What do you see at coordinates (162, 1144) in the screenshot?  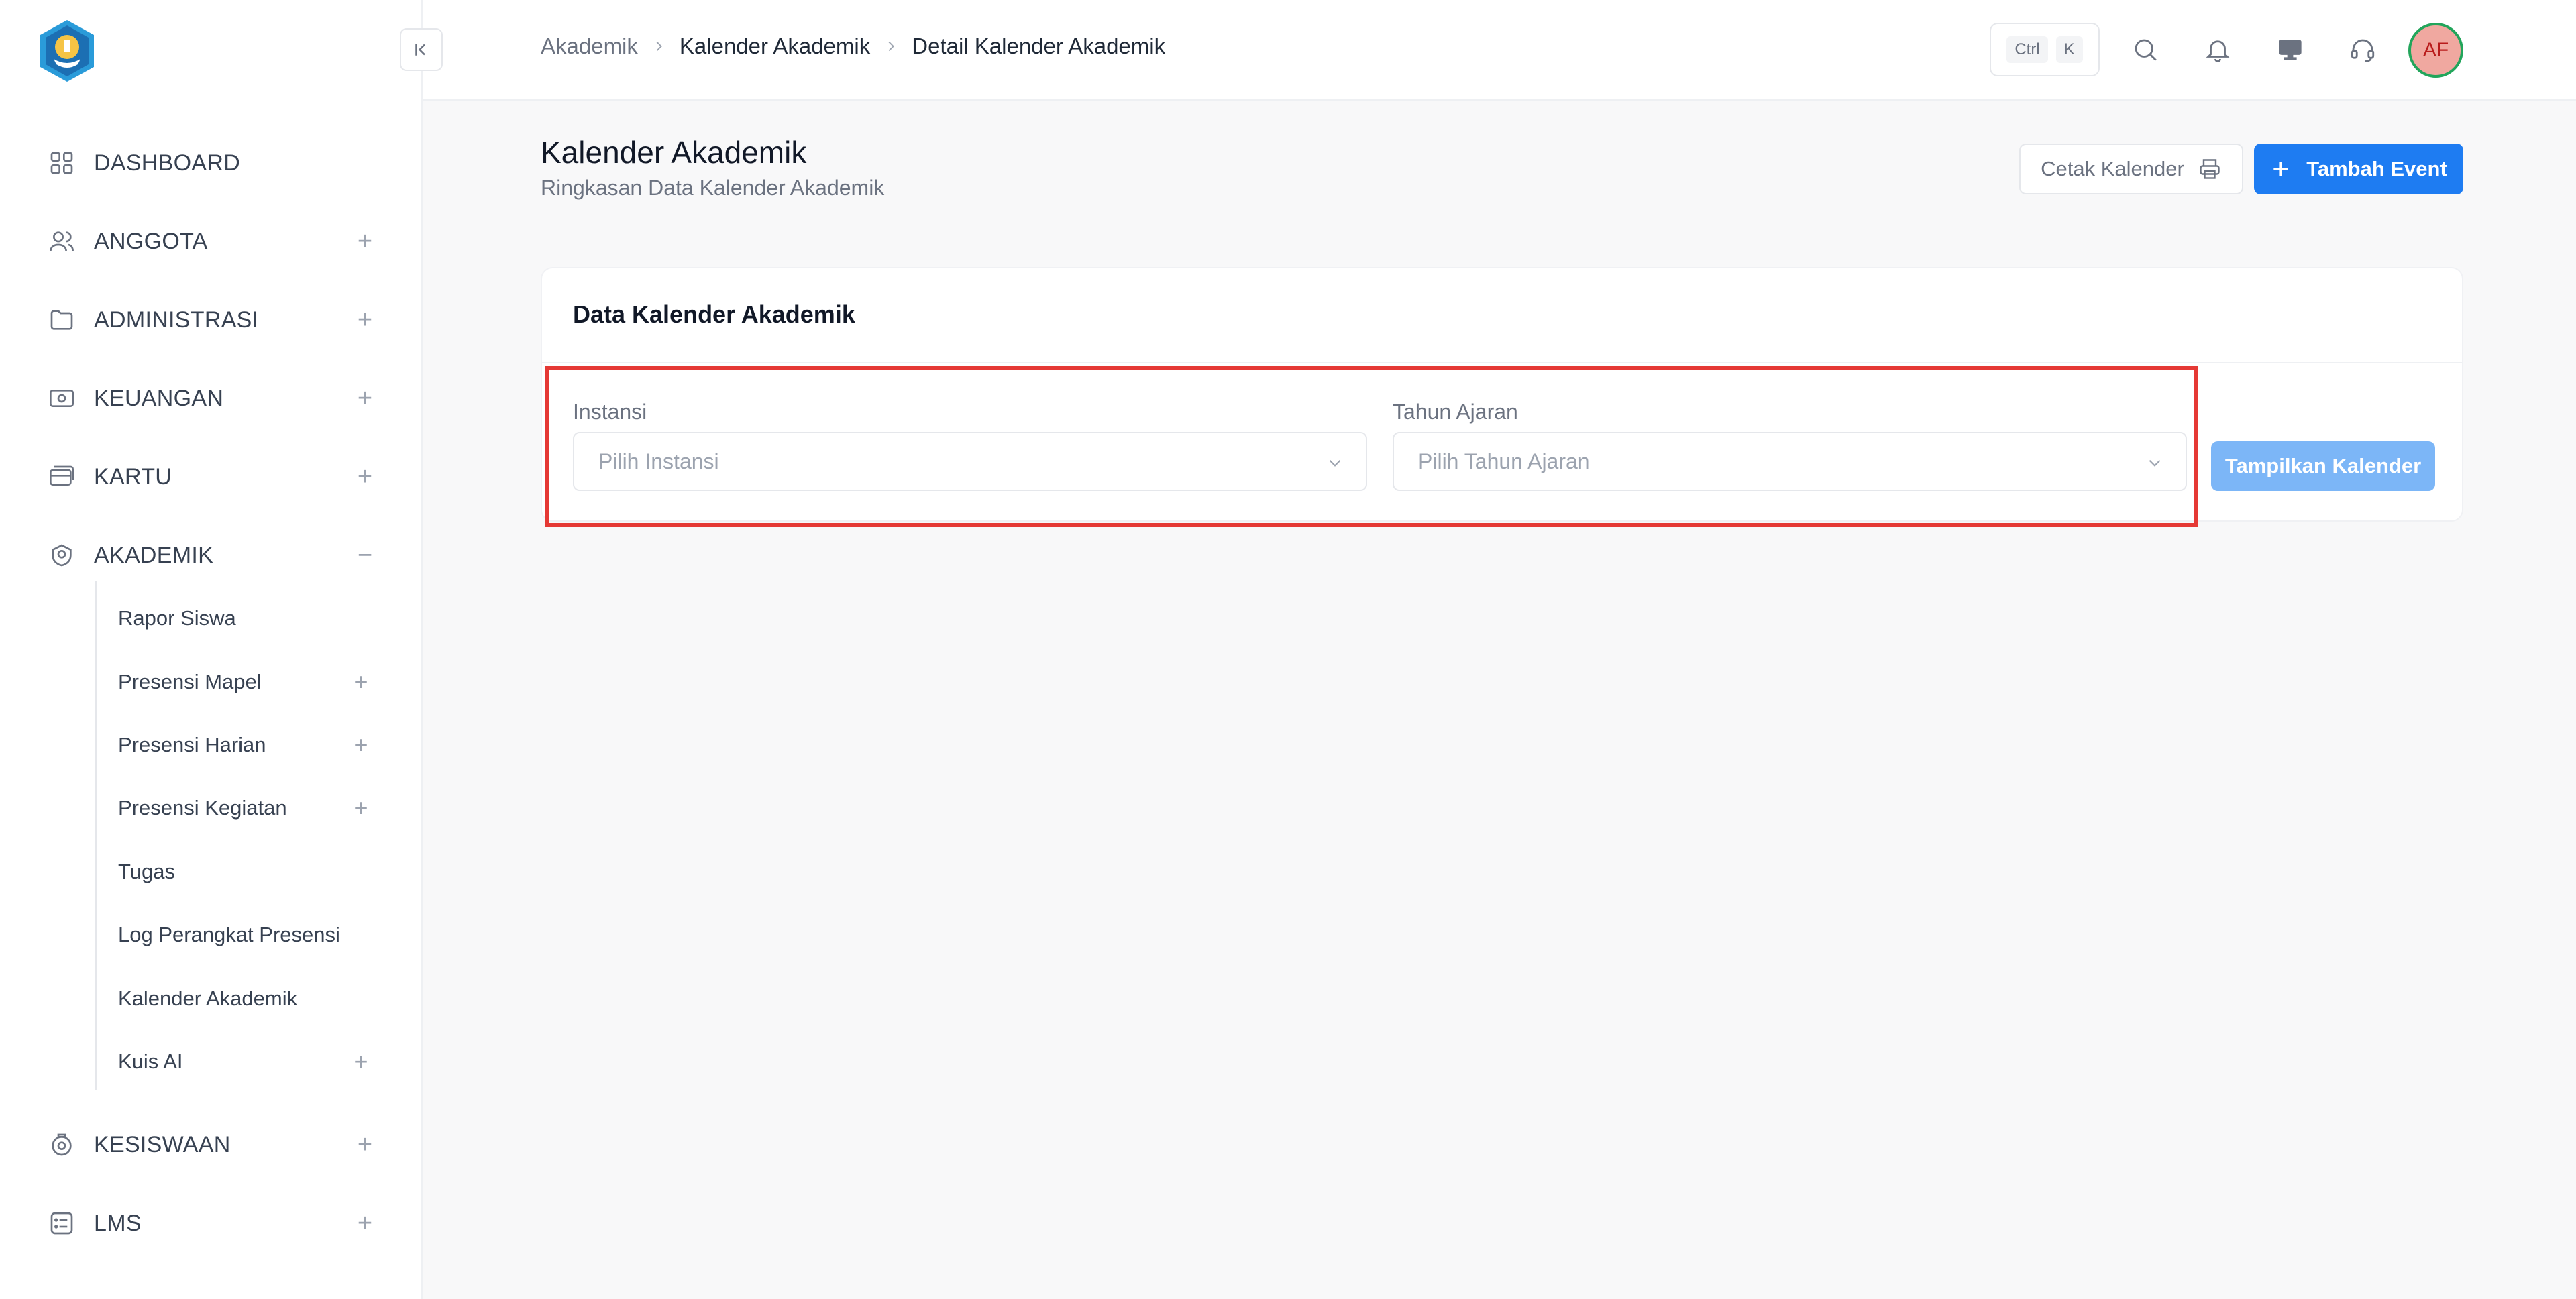 I see `nav-label: KESISWAAN` at bounding box center [162, 1144].